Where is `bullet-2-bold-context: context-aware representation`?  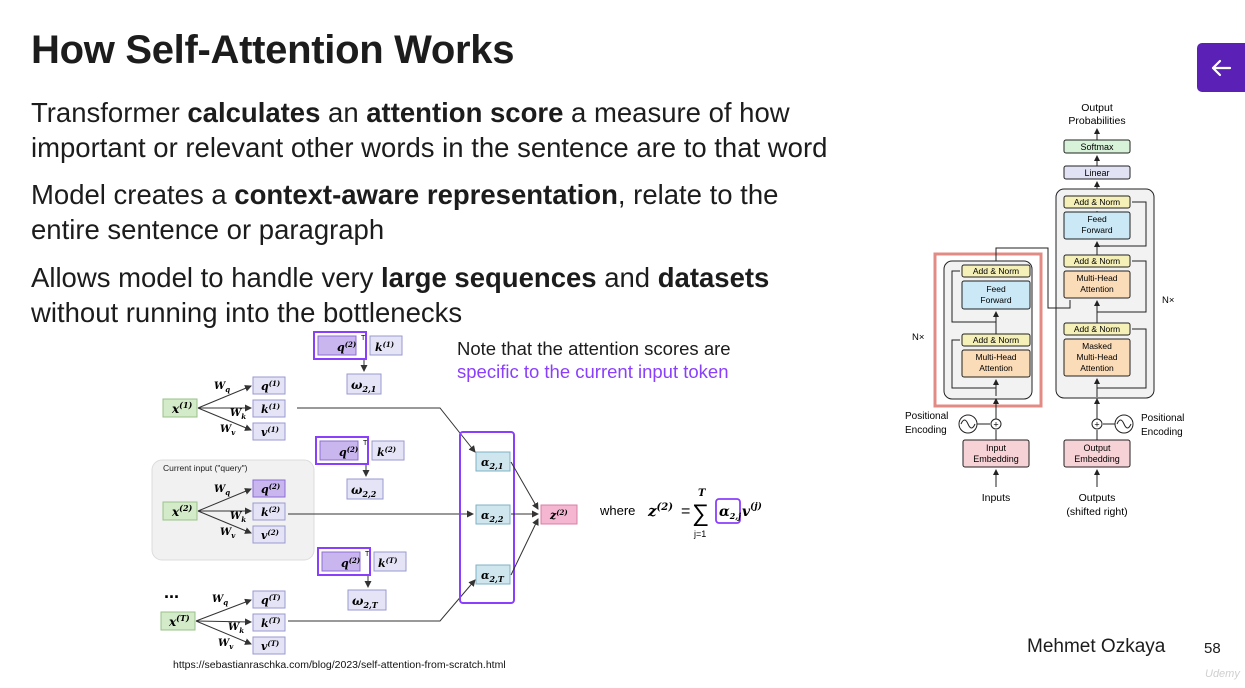 bullet-2-bold-context: context-aware representation is located at coordinates (426, 194).